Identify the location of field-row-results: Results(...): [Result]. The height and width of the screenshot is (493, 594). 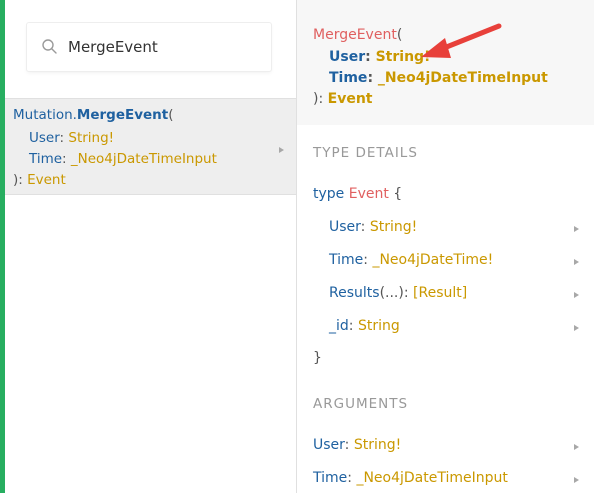
(398, 293).